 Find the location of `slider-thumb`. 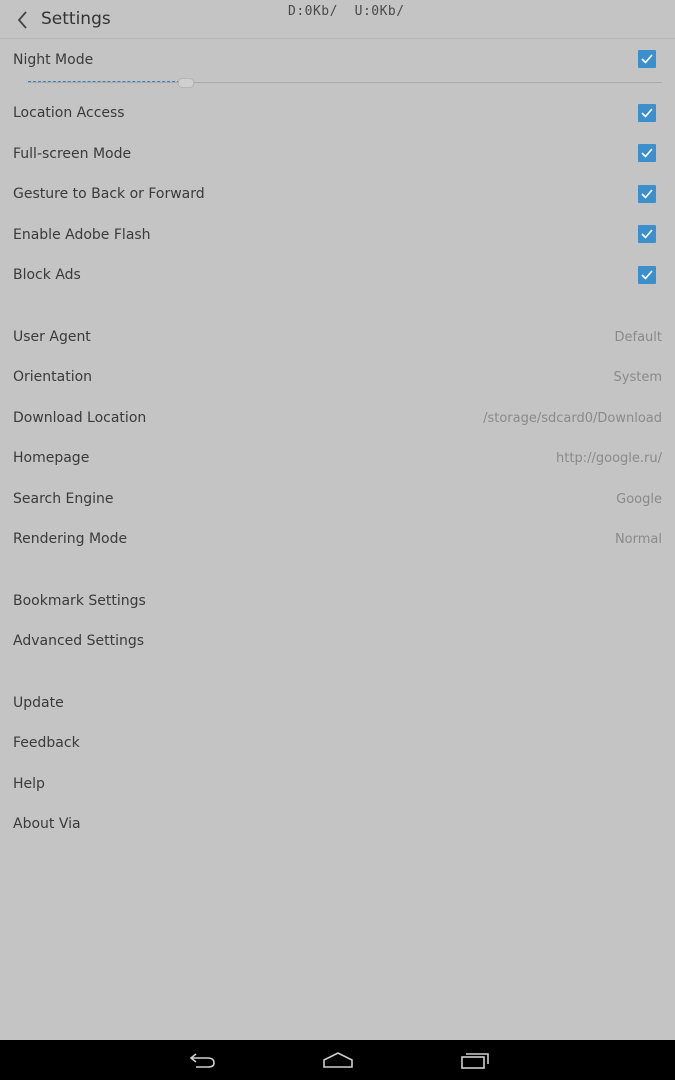

slider-thumb is located at coordinates (186, 83).